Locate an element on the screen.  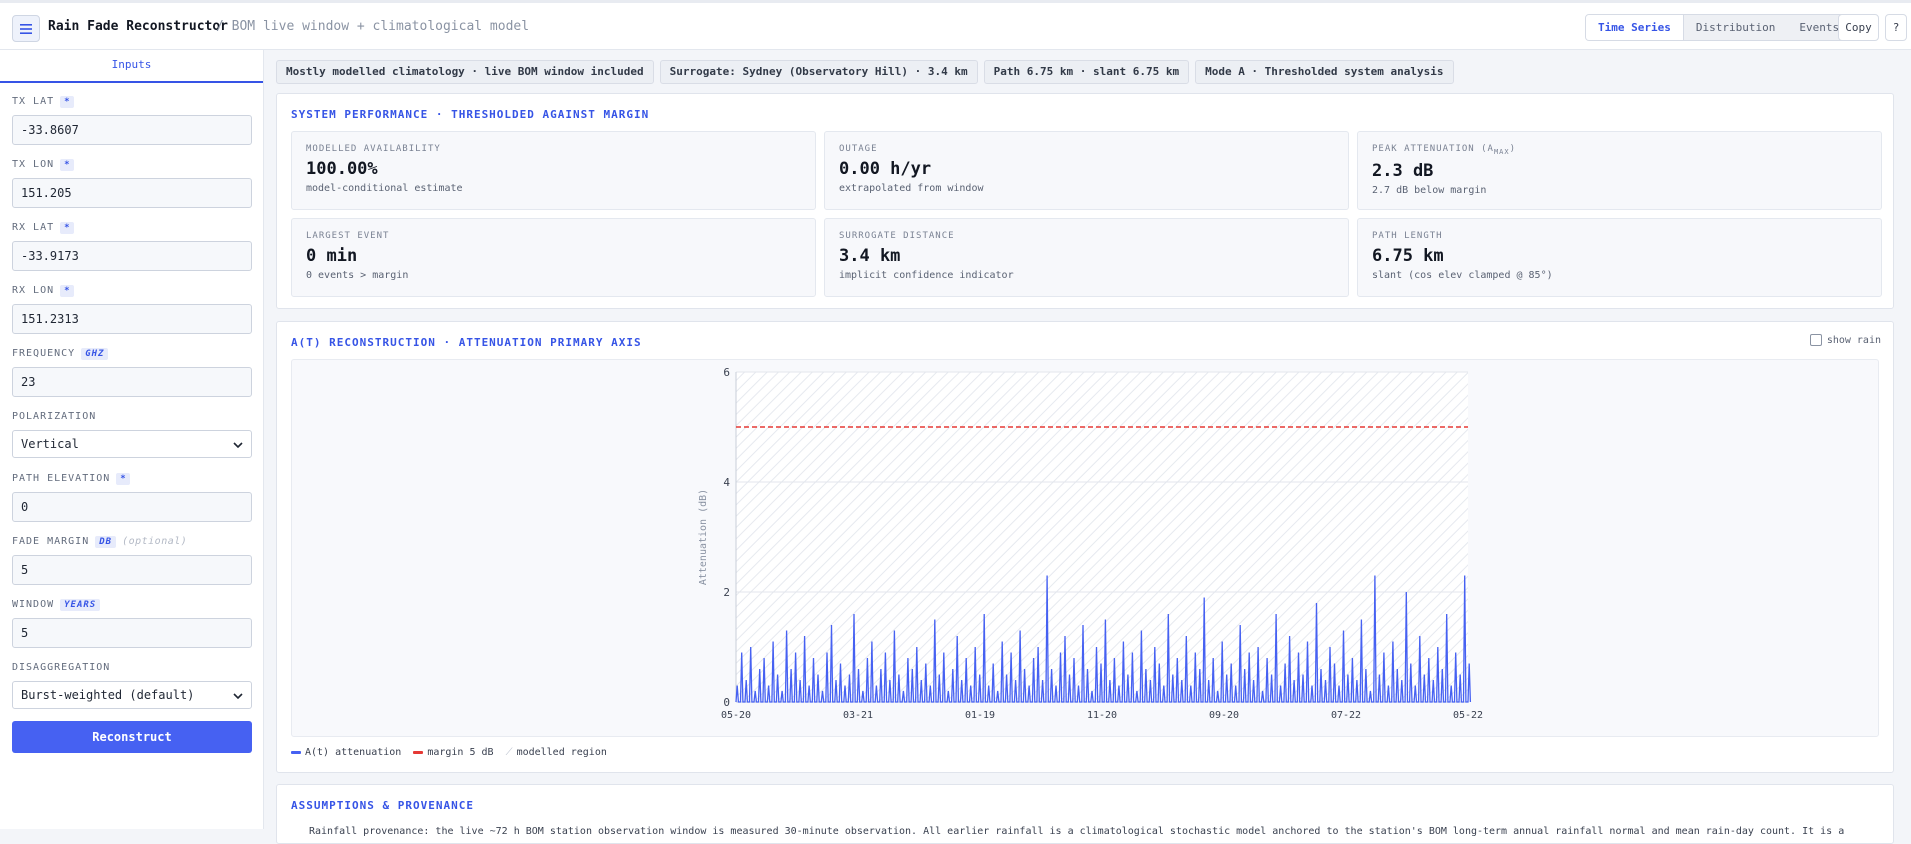
hatch-icon: ⟋ is located at coordinates (509, 752).